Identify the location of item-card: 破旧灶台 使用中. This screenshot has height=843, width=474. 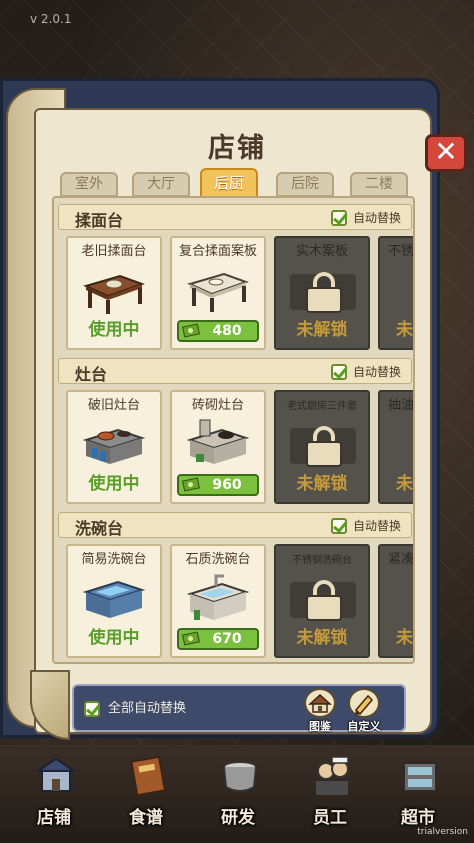
(114, 447).